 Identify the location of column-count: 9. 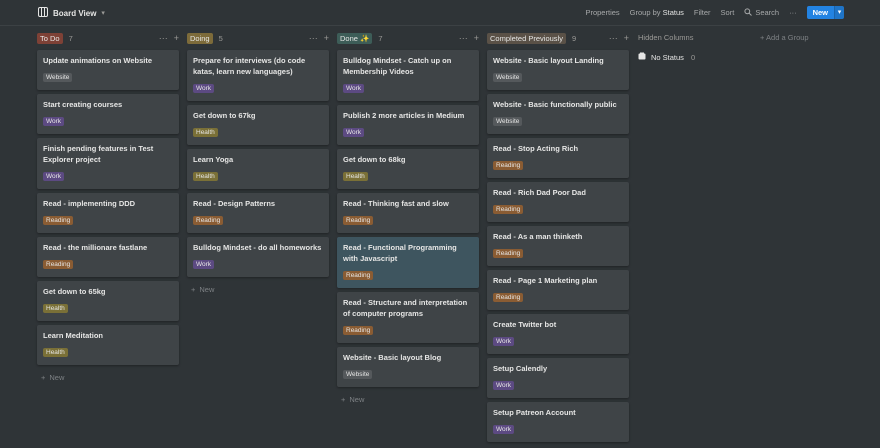
(574, 38).